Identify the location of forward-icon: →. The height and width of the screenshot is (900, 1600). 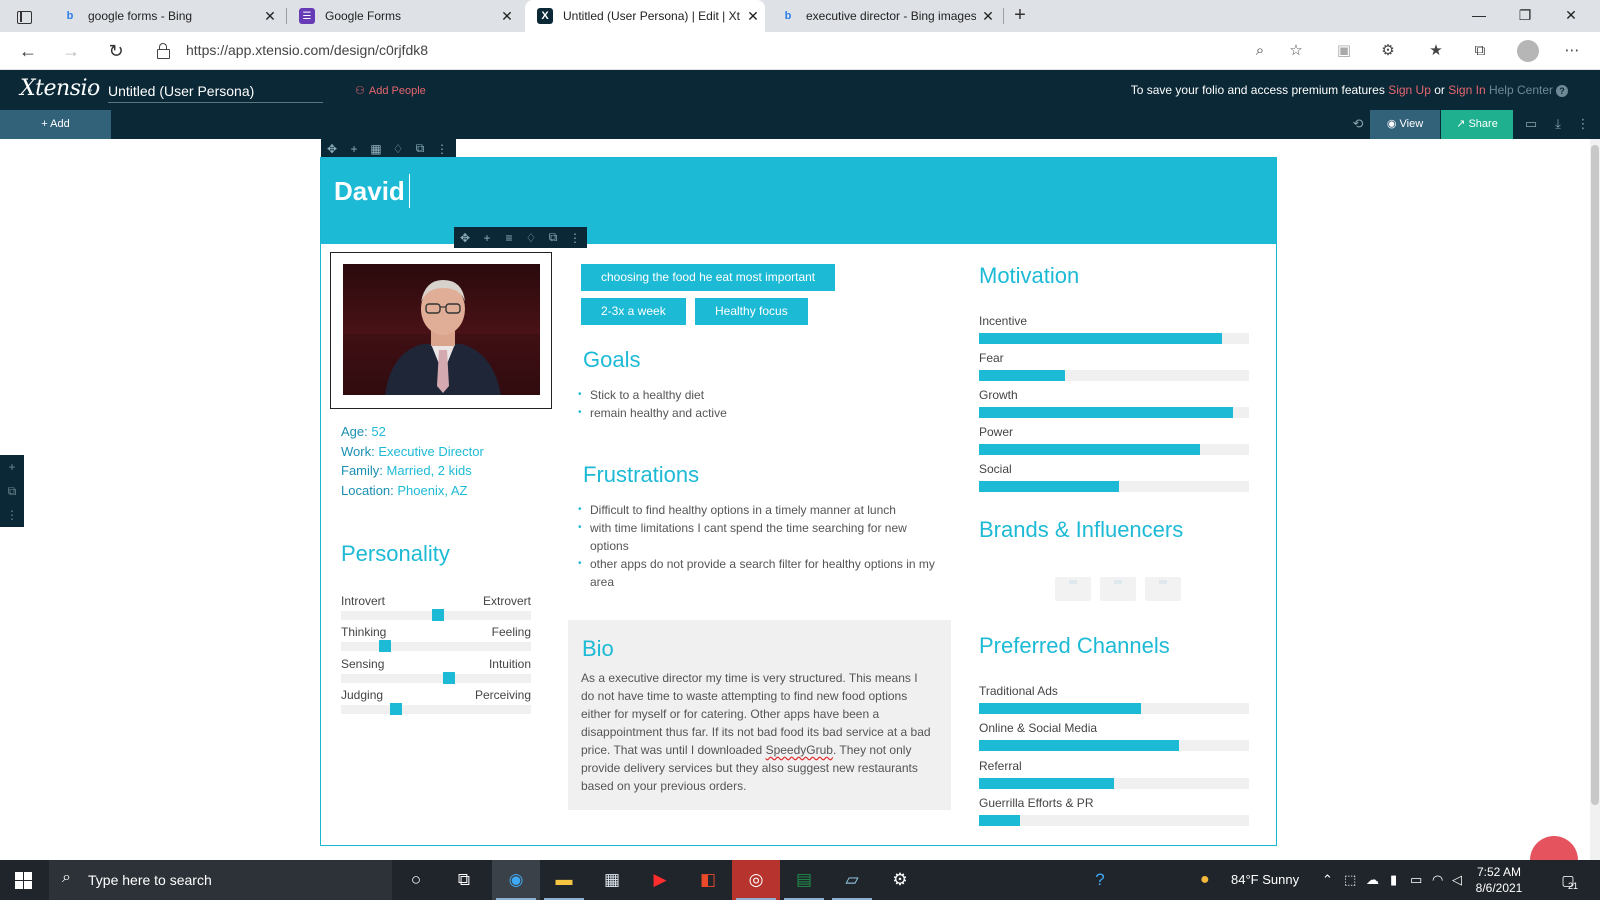
(71, 52).